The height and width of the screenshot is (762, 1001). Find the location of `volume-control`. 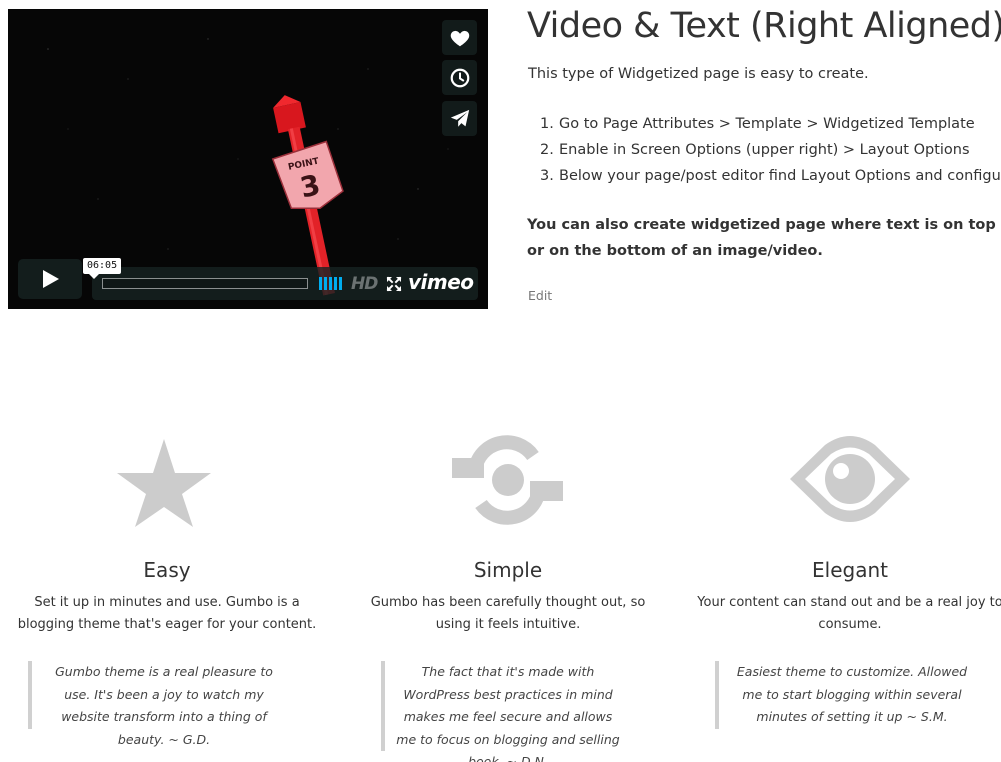

volume-control is located at coordinates (331, 283).